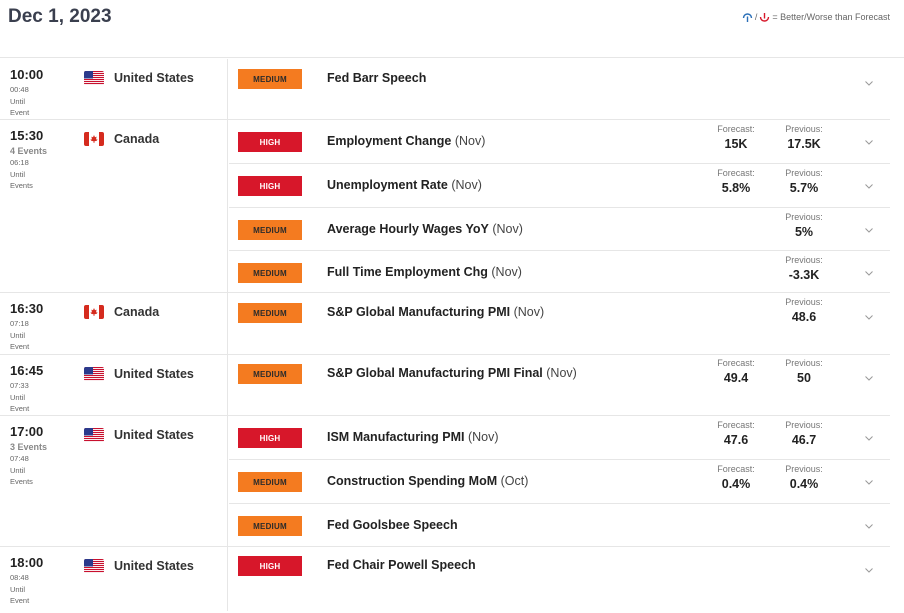 The height and width of the screenshot is (613, 904). Describe the element at coordinates (412, 481) in the screenshot. I see `event-title: Construction Spending MoM` at that location.